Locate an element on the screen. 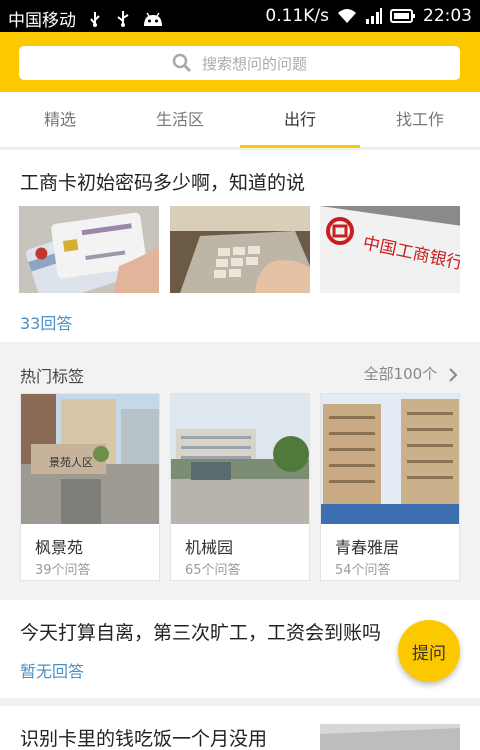  bank-card-photo is located at coordinates (89, 249).